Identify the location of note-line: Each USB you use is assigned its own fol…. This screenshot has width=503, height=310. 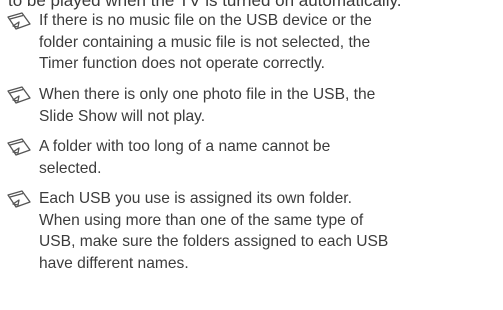
(195, 198).